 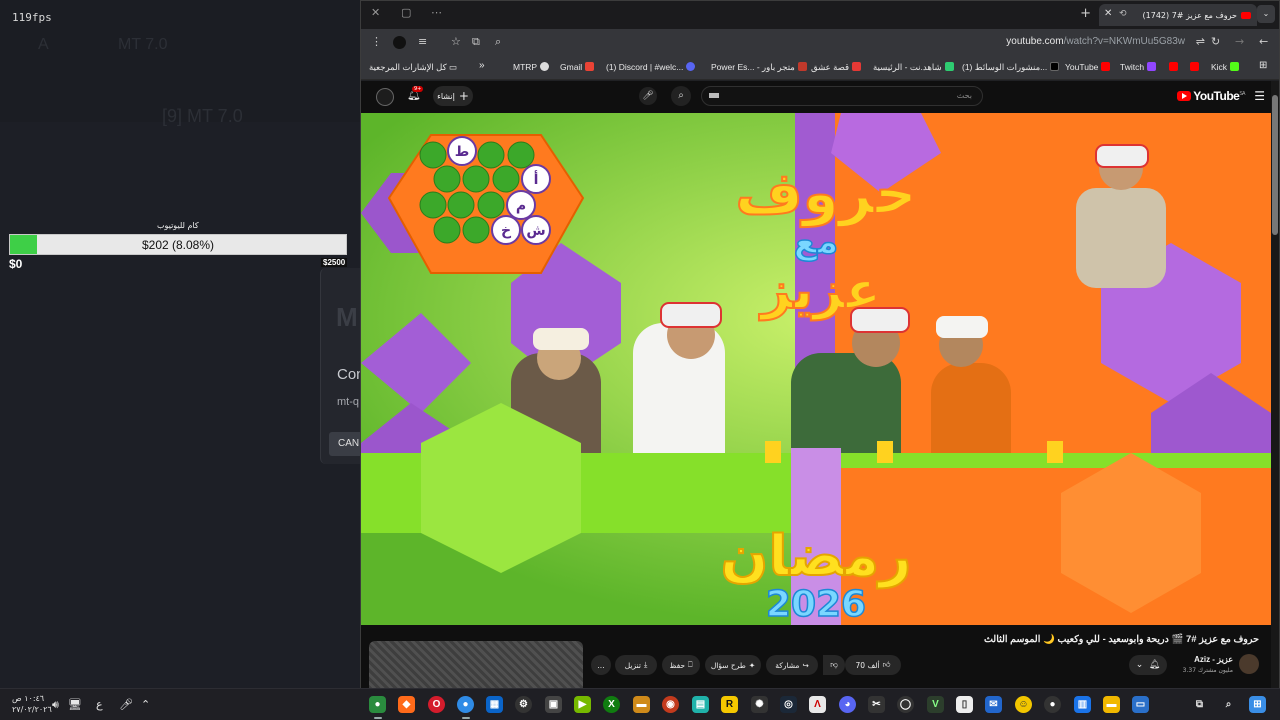 What do you see at coordinates (1213, 659) in the screenshot?
I see `channel-name: Aziz - عزيز` at bounding box center [1213, 659].